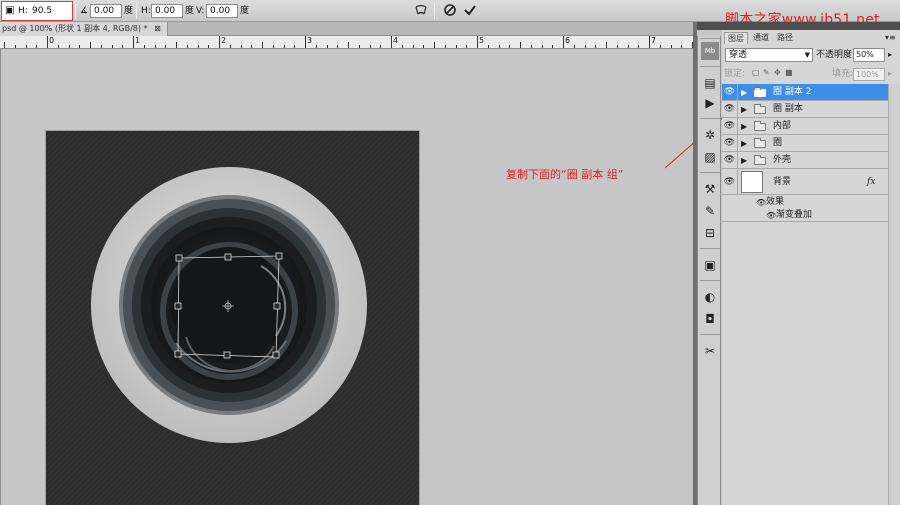 Image resolution: width=900 pixels, height=505 pixels. I want to click on group-folder-icon, so click(760, 160).